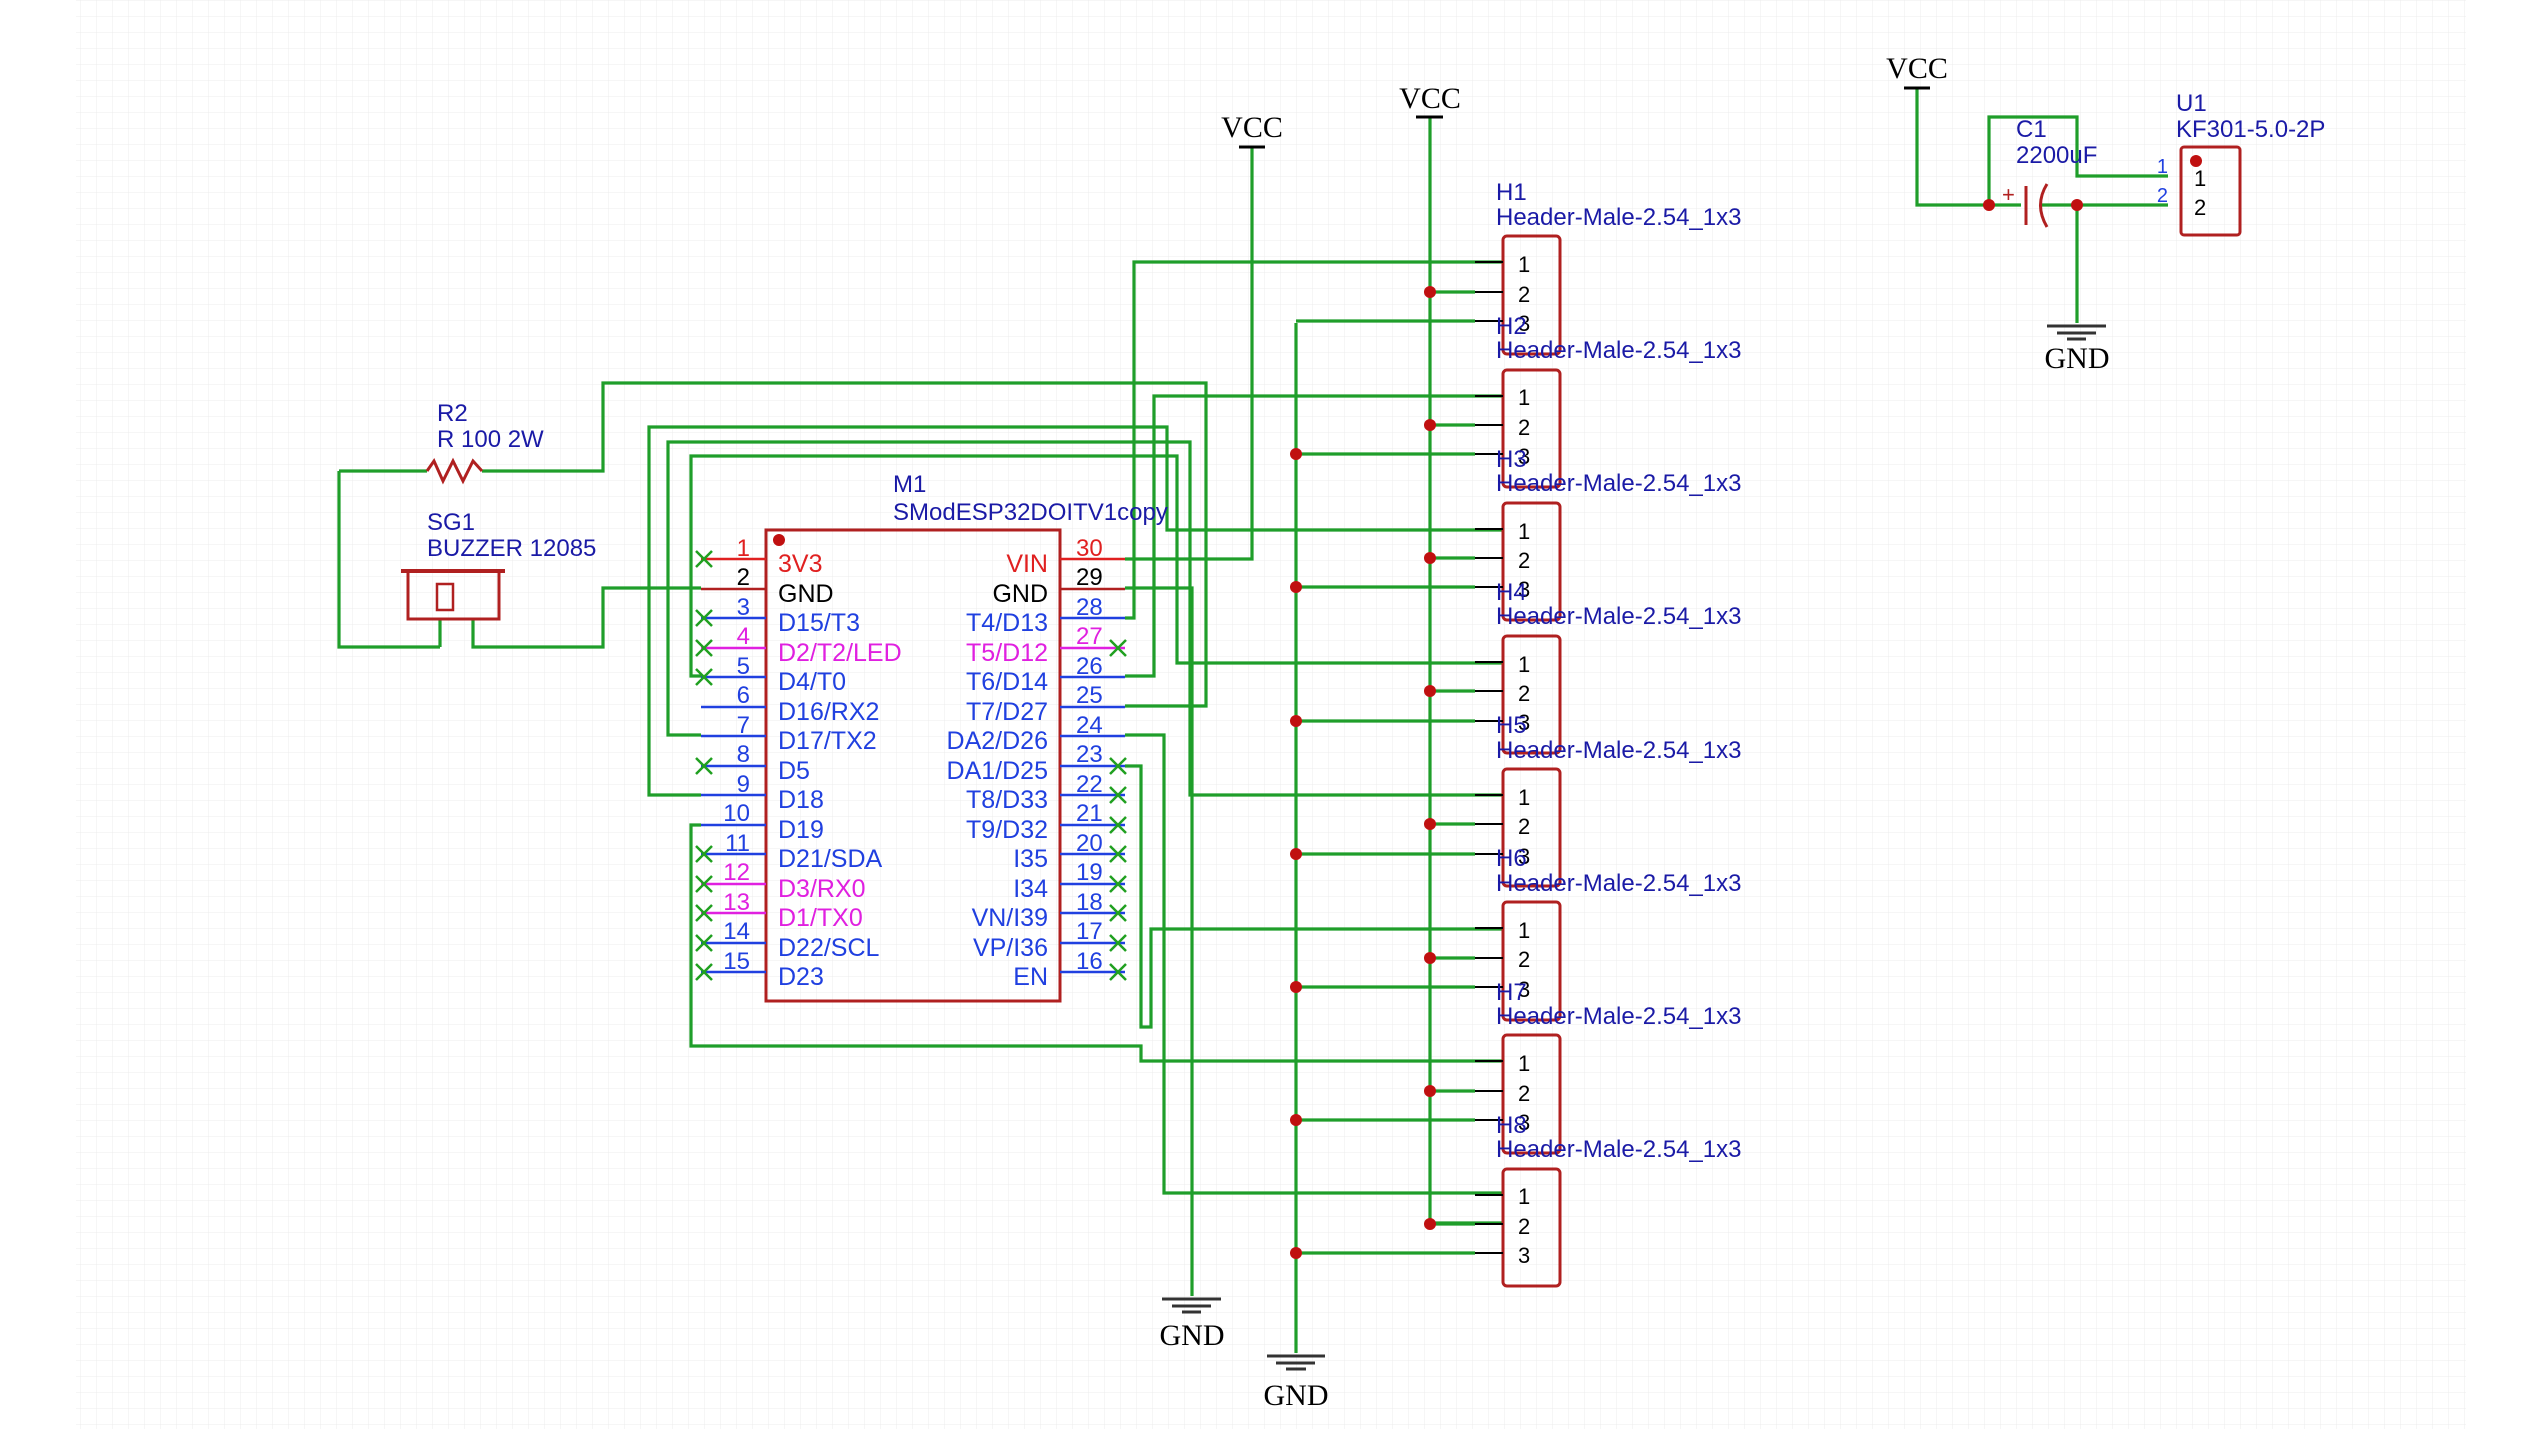 This screenshot has height=1429, width=2535. I want to click on u1-pin-label: 1, so click(2200, 178).